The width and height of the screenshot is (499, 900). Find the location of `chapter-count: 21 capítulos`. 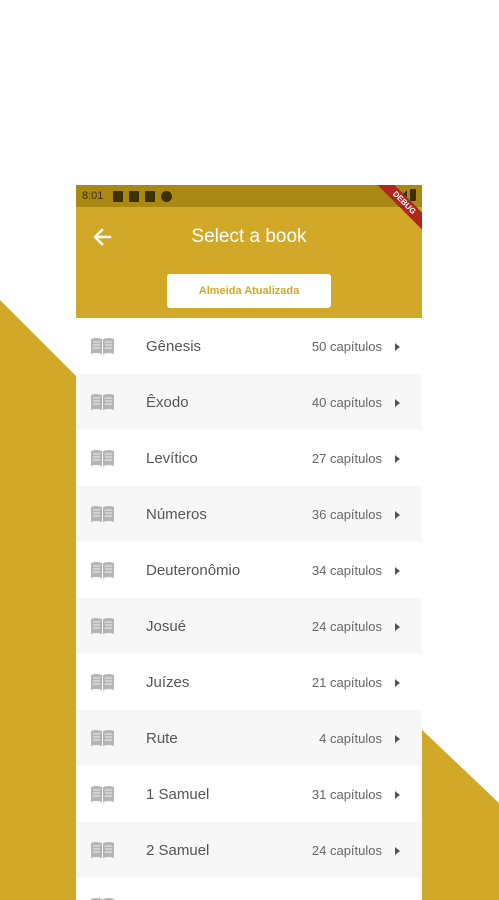

chapter-count: 21 capítulos is located at coordinates (346, 682).